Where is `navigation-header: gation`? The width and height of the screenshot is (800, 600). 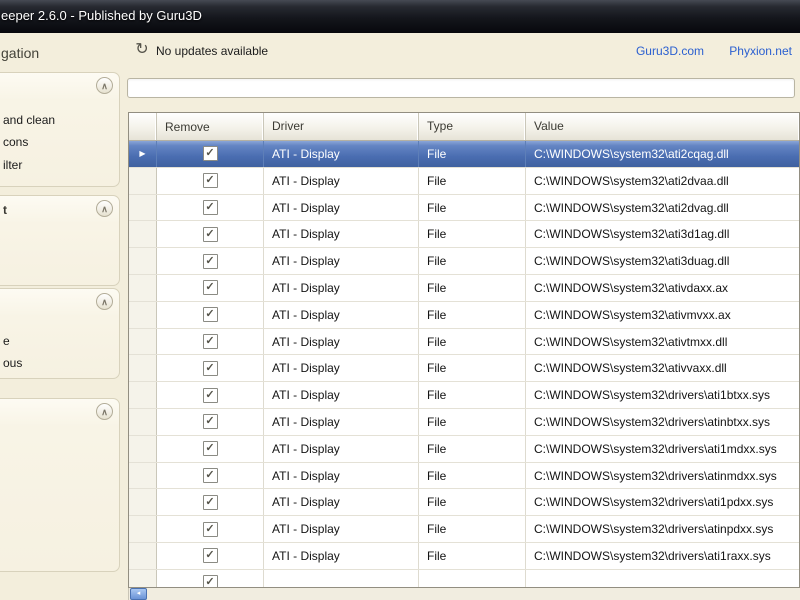
navigation-header: gation is located at coordinates (20, 53).